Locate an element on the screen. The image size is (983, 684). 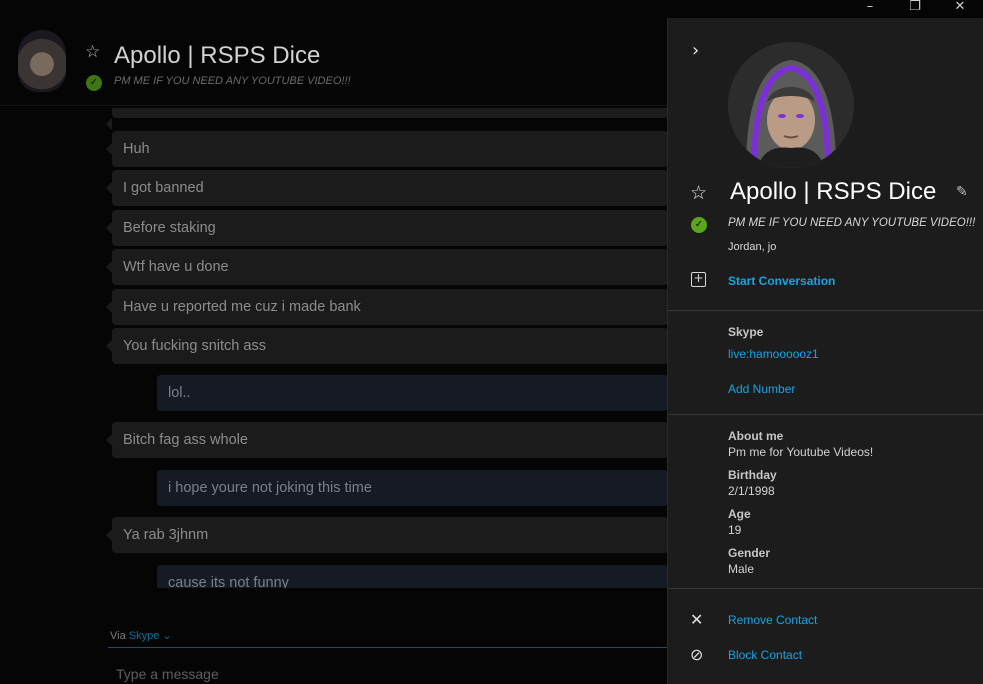
birthday-label: Birthday is located at coordinates (752, 475).